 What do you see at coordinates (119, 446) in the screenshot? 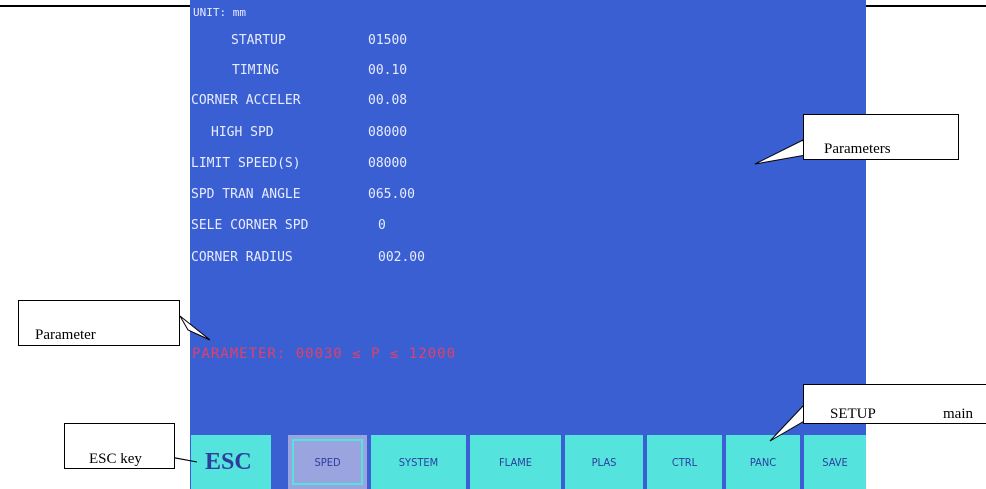
I see `esc-key-callout: ESC key` at bounding box center [119, 446].